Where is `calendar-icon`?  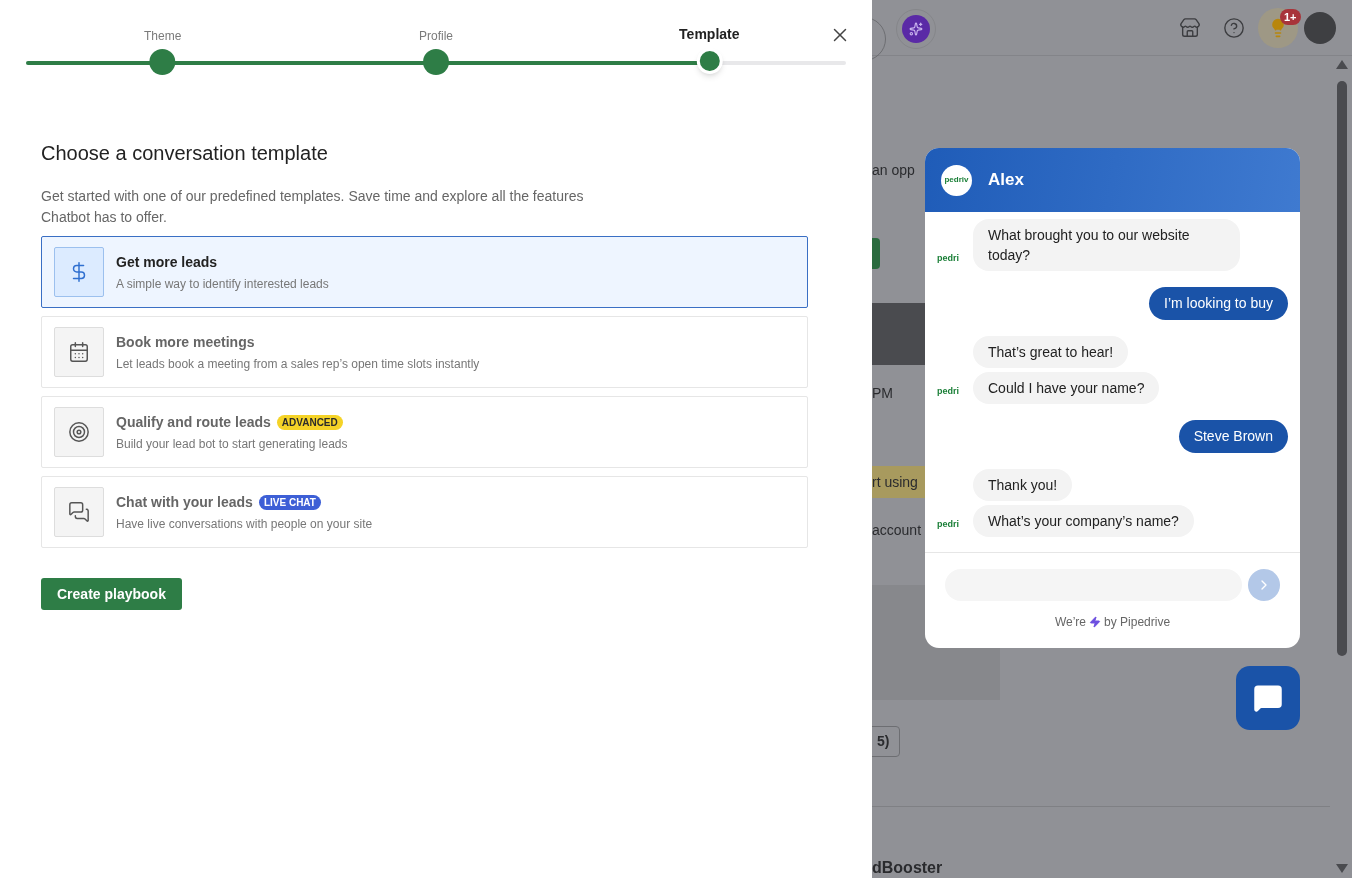 calendar-icon is located at coordinates (79, 352).